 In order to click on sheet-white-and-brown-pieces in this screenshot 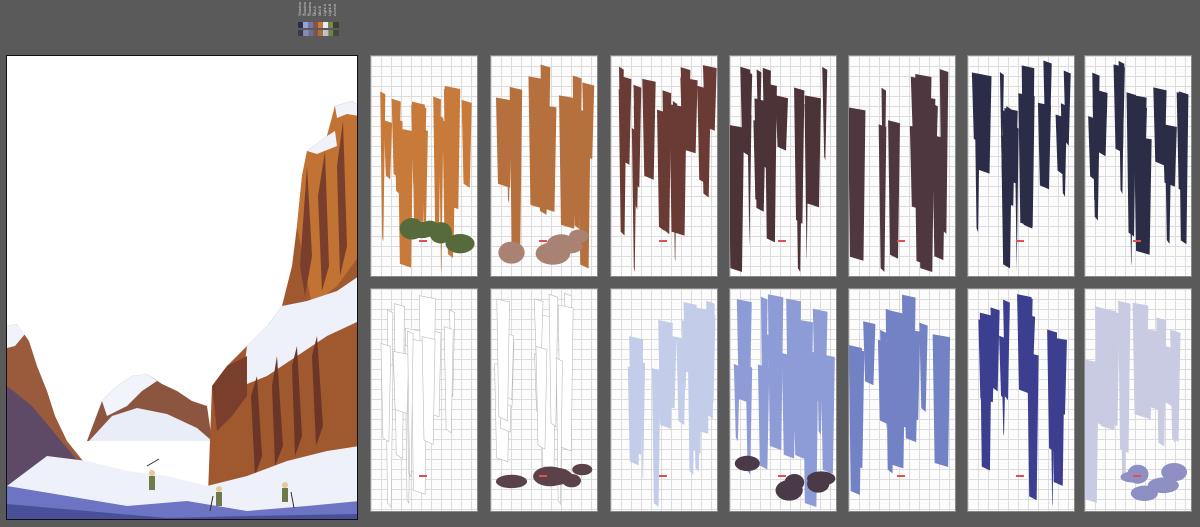, I will do `click(544, 400)`.